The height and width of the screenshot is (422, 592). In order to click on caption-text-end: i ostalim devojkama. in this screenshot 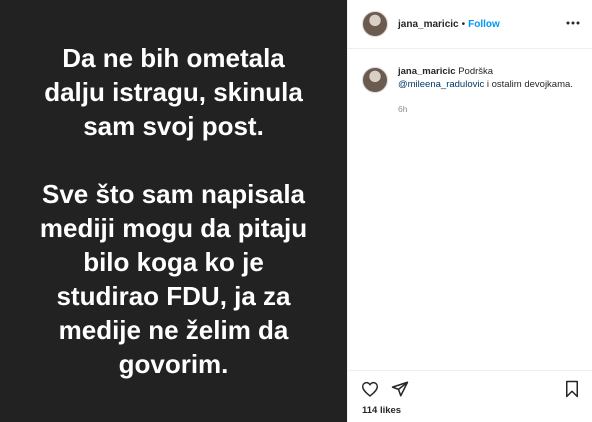, I will do `click(529, 84)`.